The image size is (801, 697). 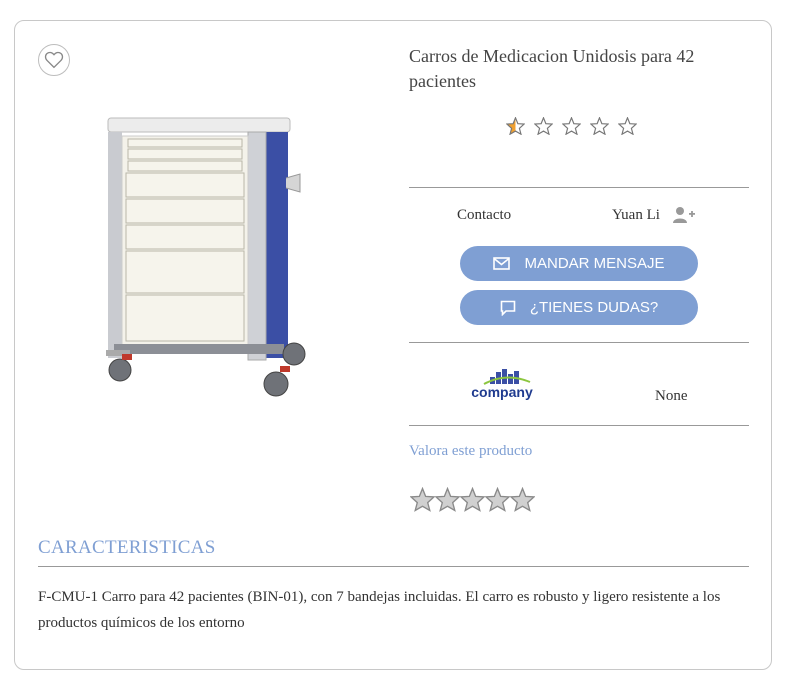 I want to click on contact-label: Contacto, so click(x=484, y=215).